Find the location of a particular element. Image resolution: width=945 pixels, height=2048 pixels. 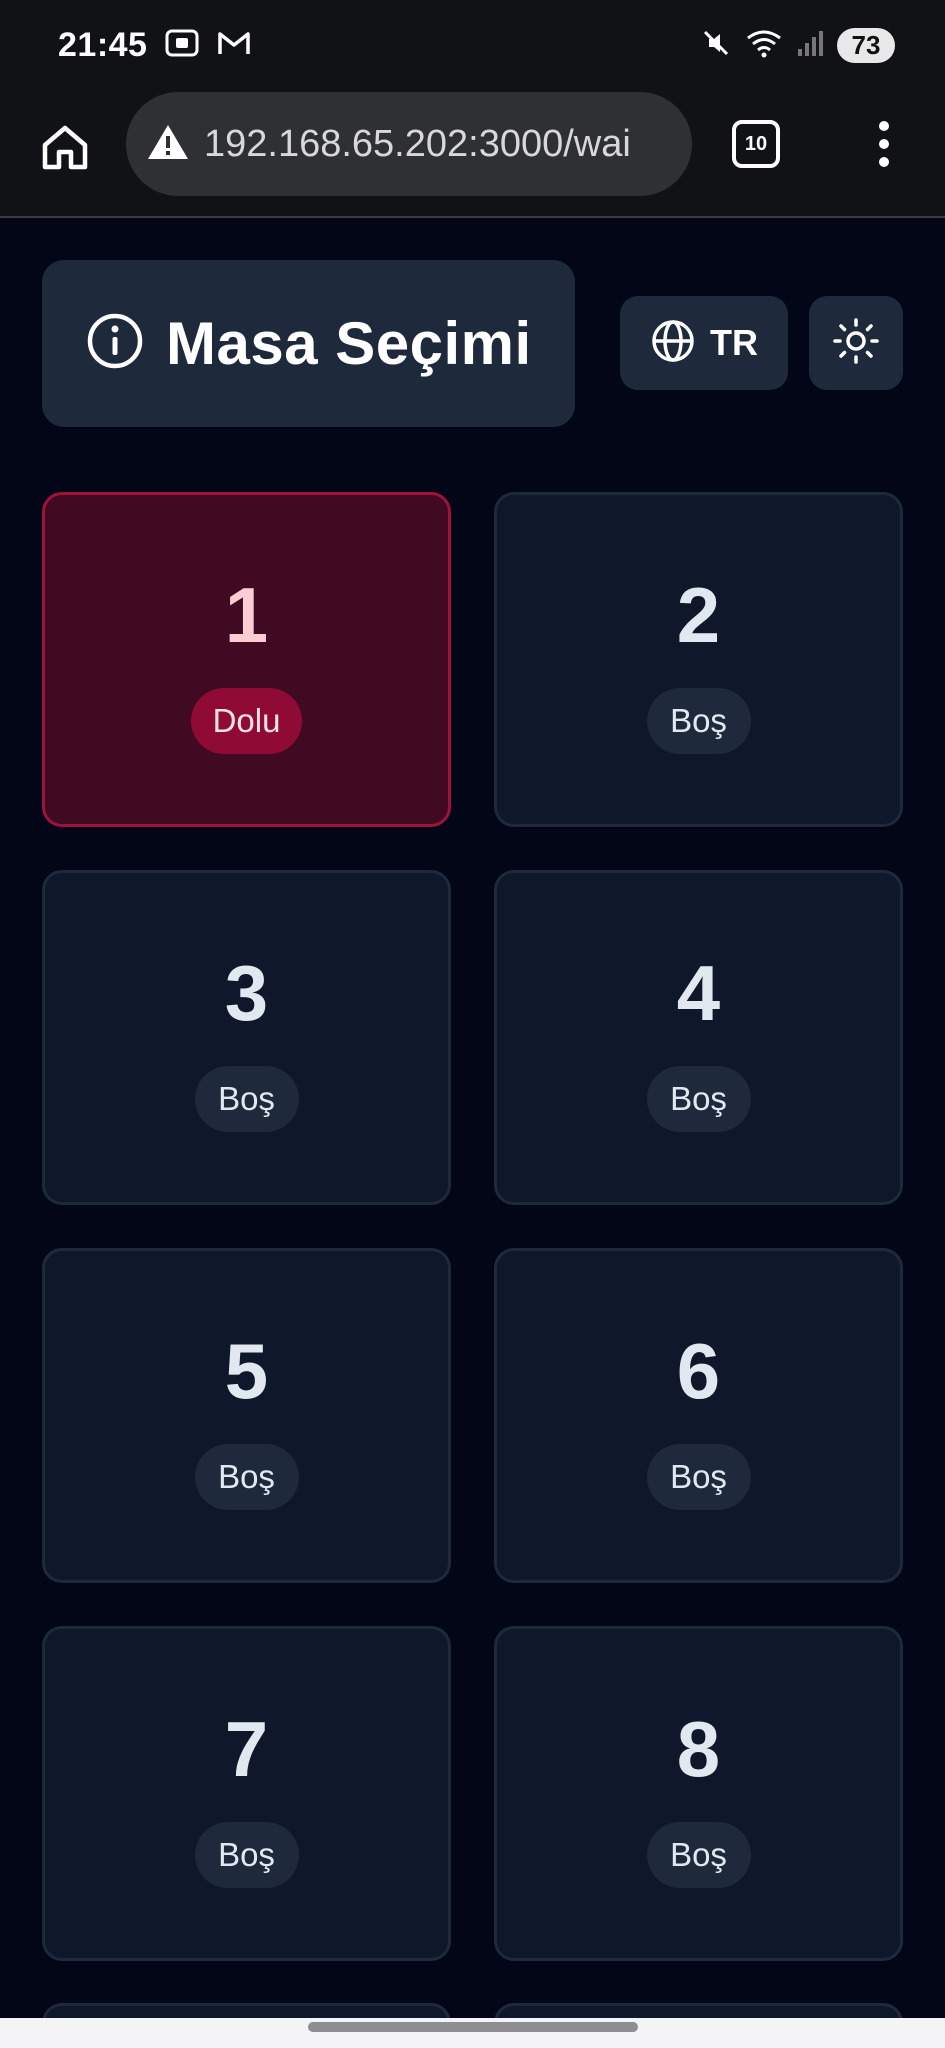

status-right: 73 is located at coordinates (798, 45).